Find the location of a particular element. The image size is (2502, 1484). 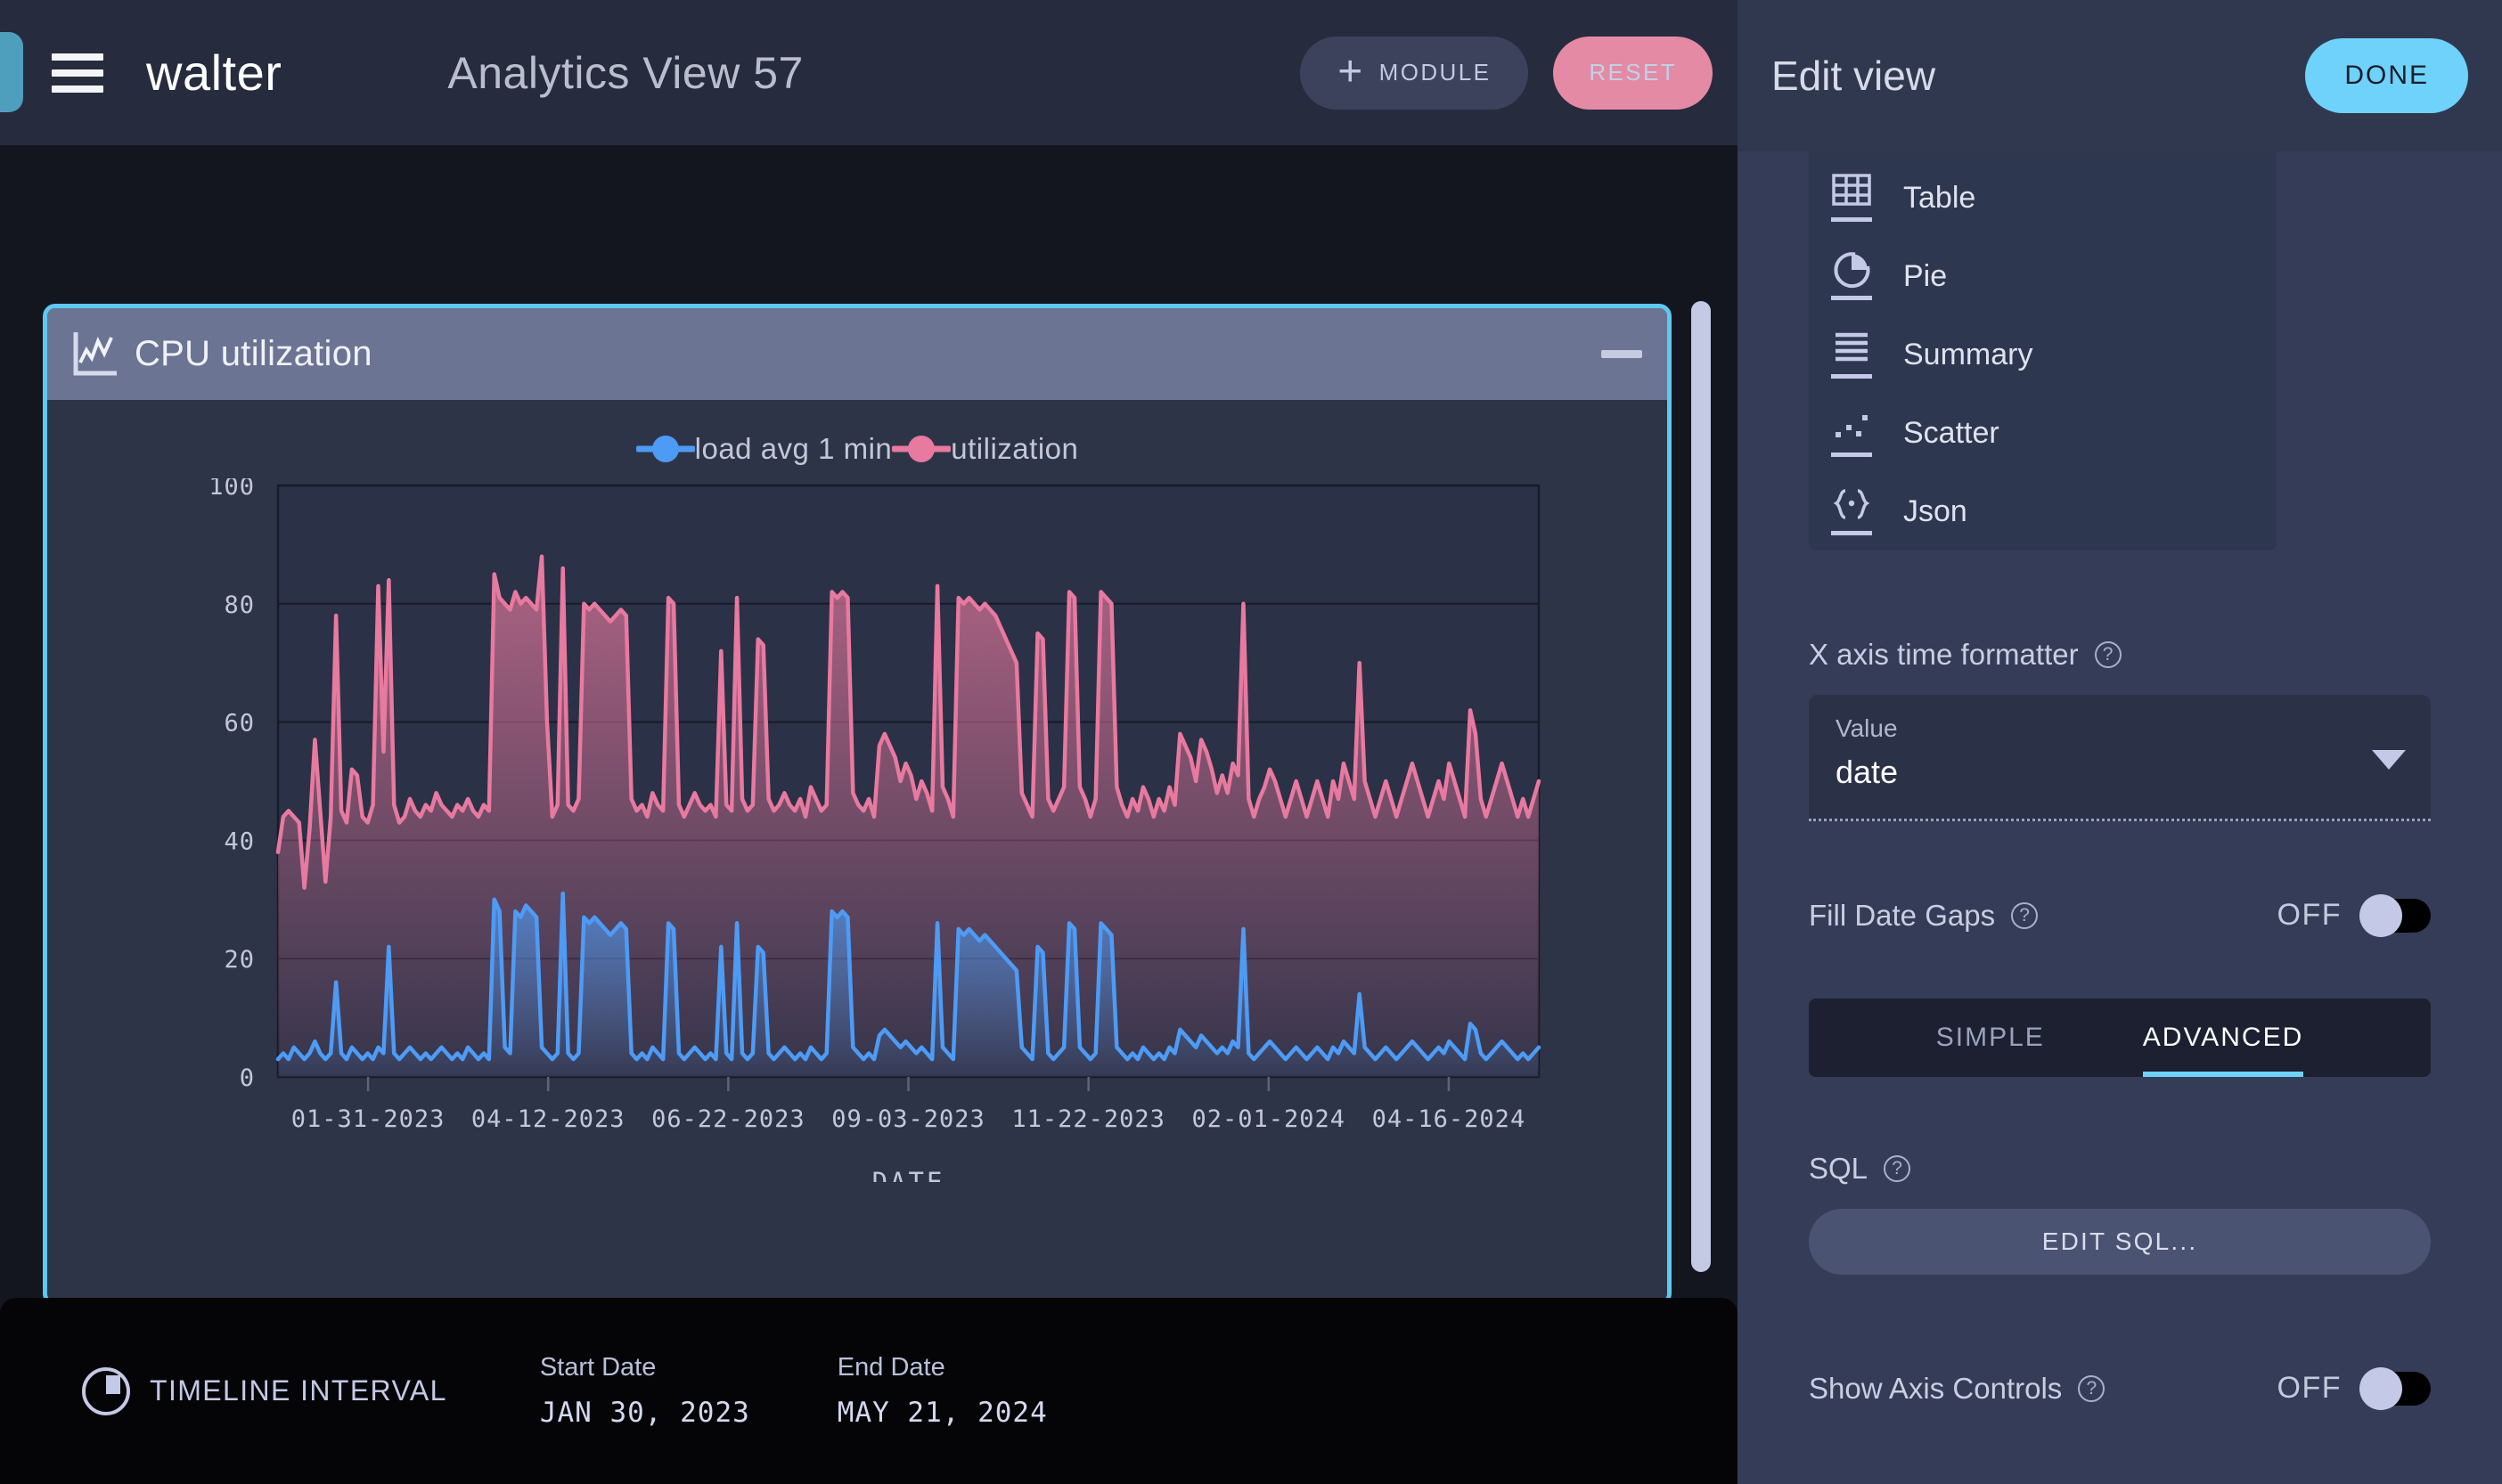

add-module-button: + MODULE is located at coordinates (1414, 73).